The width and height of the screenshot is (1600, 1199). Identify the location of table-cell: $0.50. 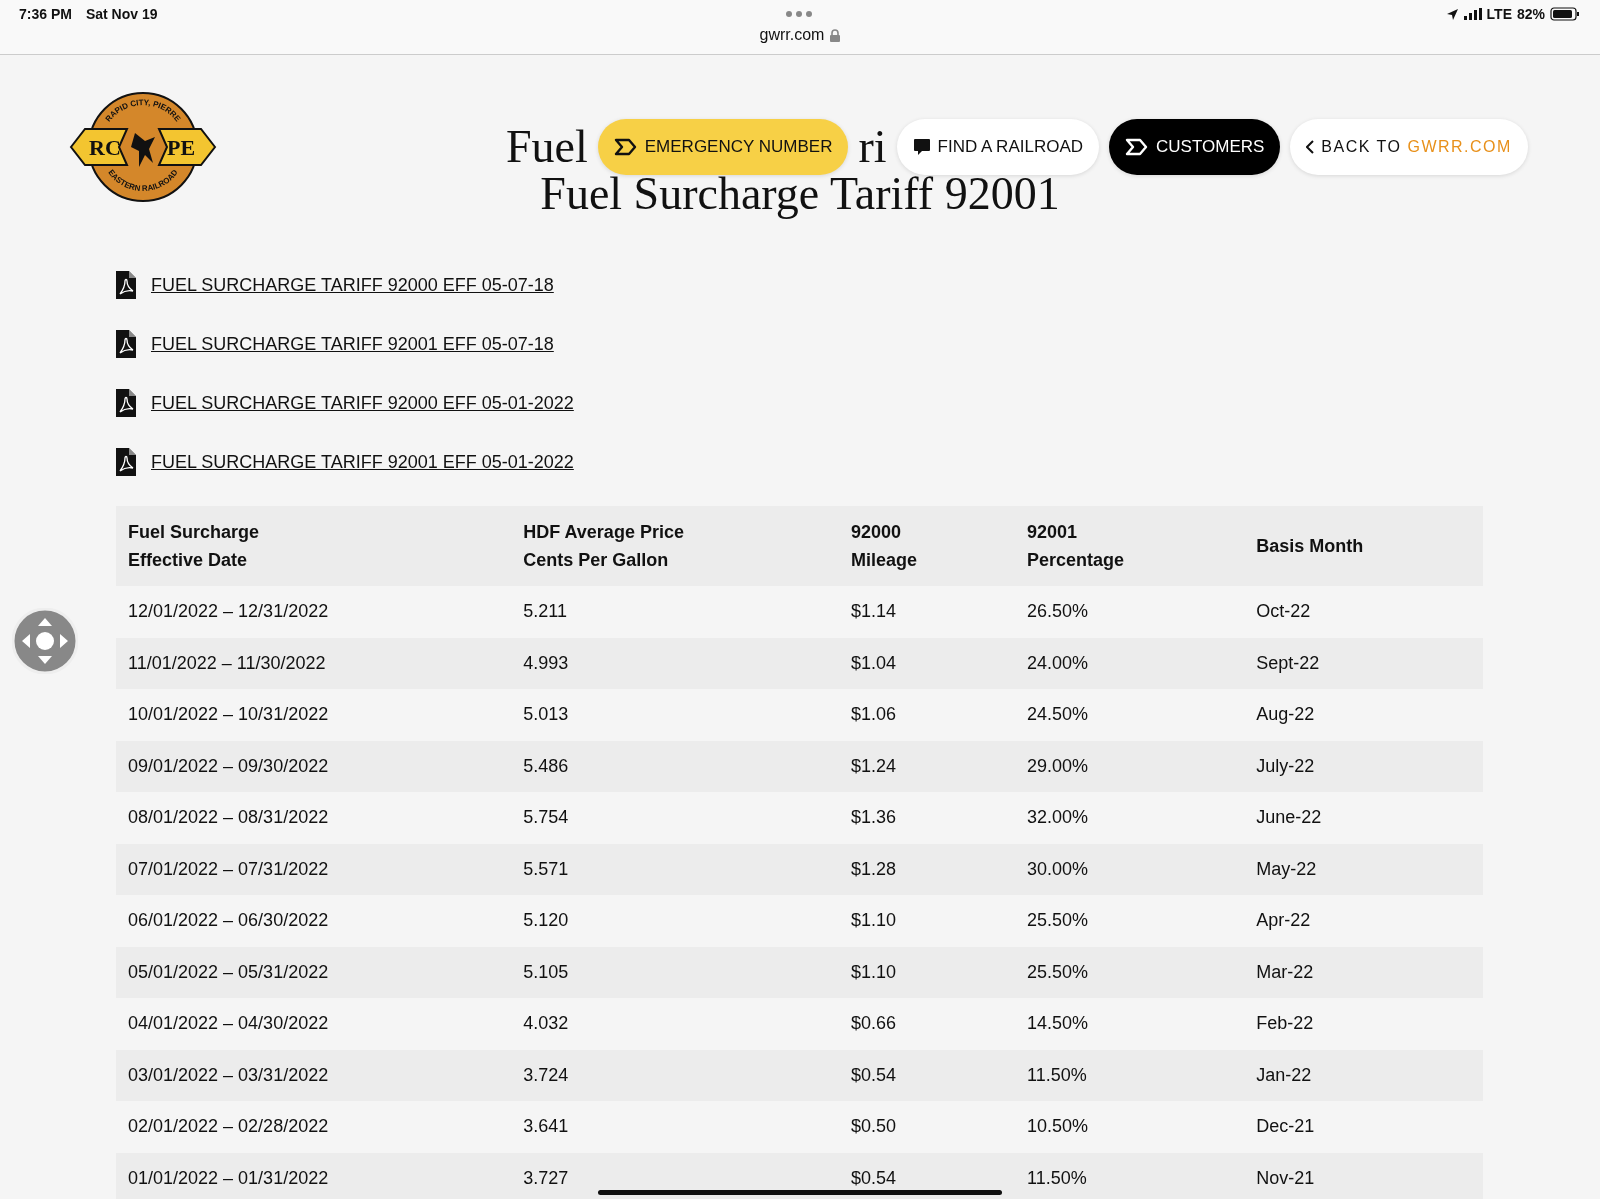
(927, 1127).